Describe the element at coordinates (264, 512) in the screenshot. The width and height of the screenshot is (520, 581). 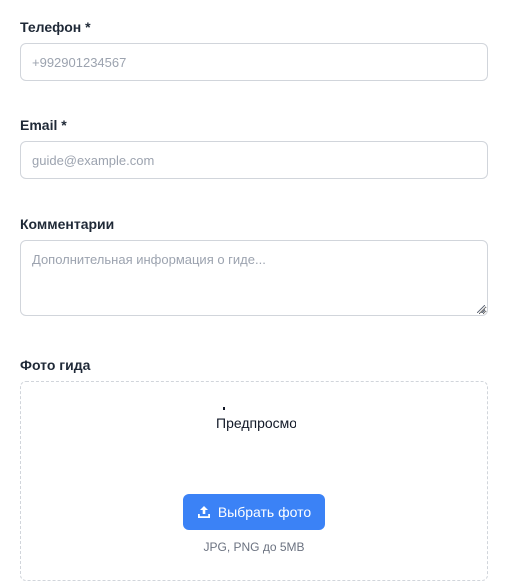
I see `choose-photo-button-label: Выбрать фото` at that location.